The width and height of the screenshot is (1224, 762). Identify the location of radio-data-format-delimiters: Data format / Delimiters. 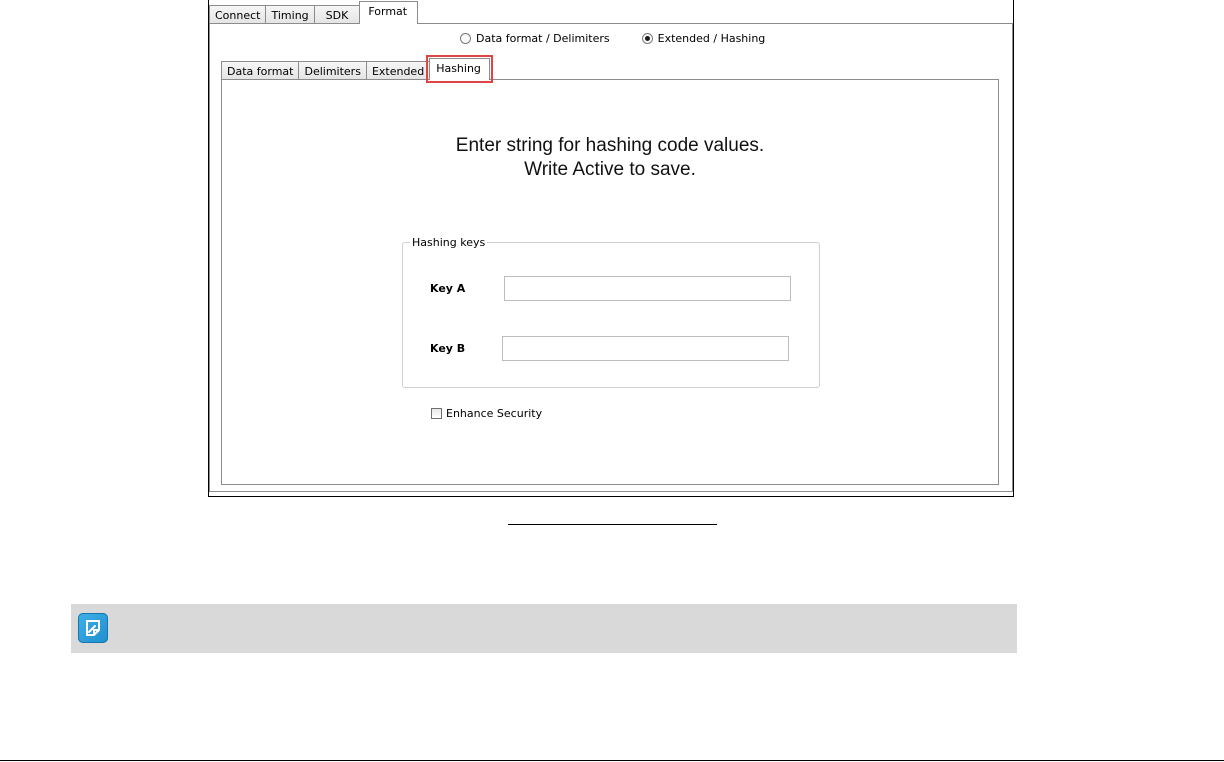
(535, 38).